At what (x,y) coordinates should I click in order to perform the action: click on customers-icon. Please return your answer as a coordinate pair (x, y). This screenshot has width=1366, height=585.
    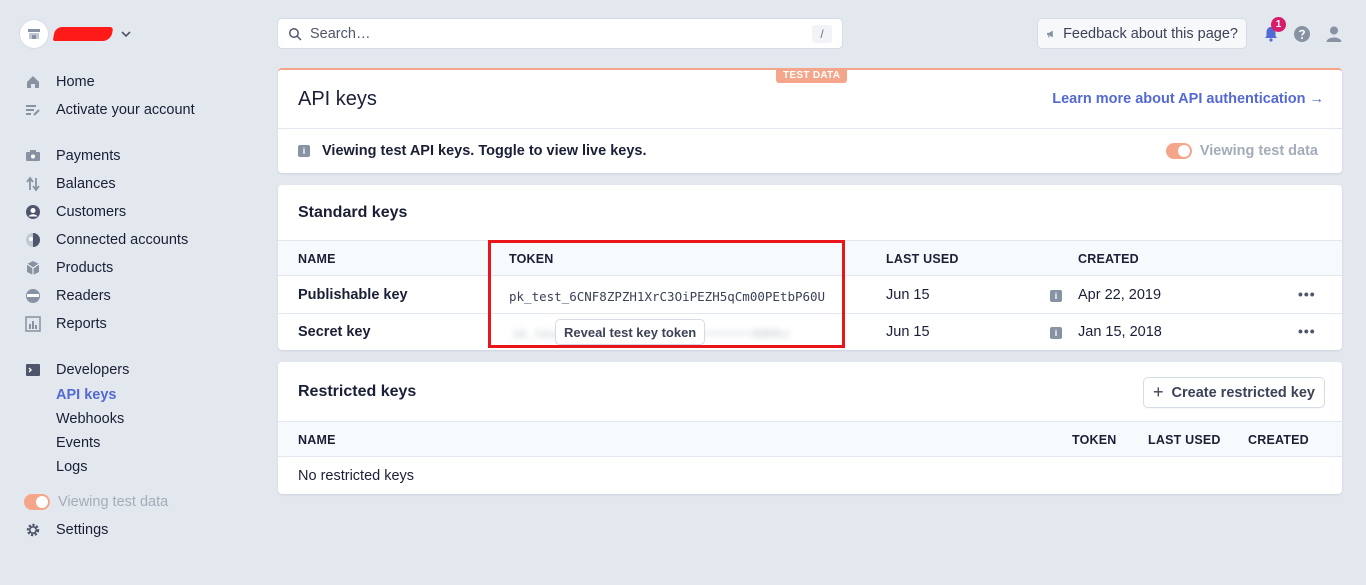
    Looking at the image, I should click on (33, 212).